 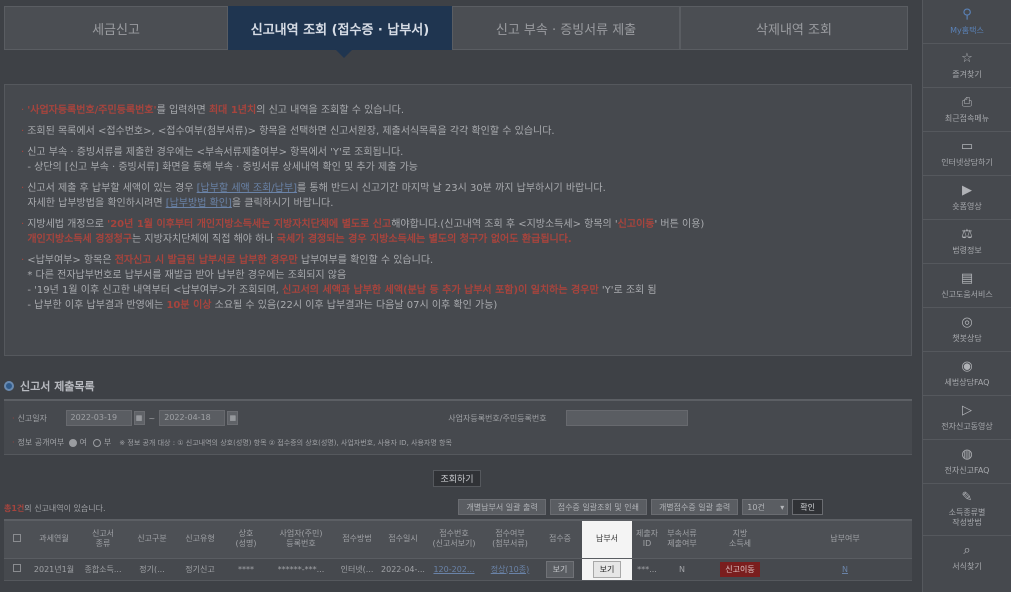 What do you see at coordinates (54, 569) in the screenshot?
I see `table-cell: 2021년1월` at bounding box center [54, 569].